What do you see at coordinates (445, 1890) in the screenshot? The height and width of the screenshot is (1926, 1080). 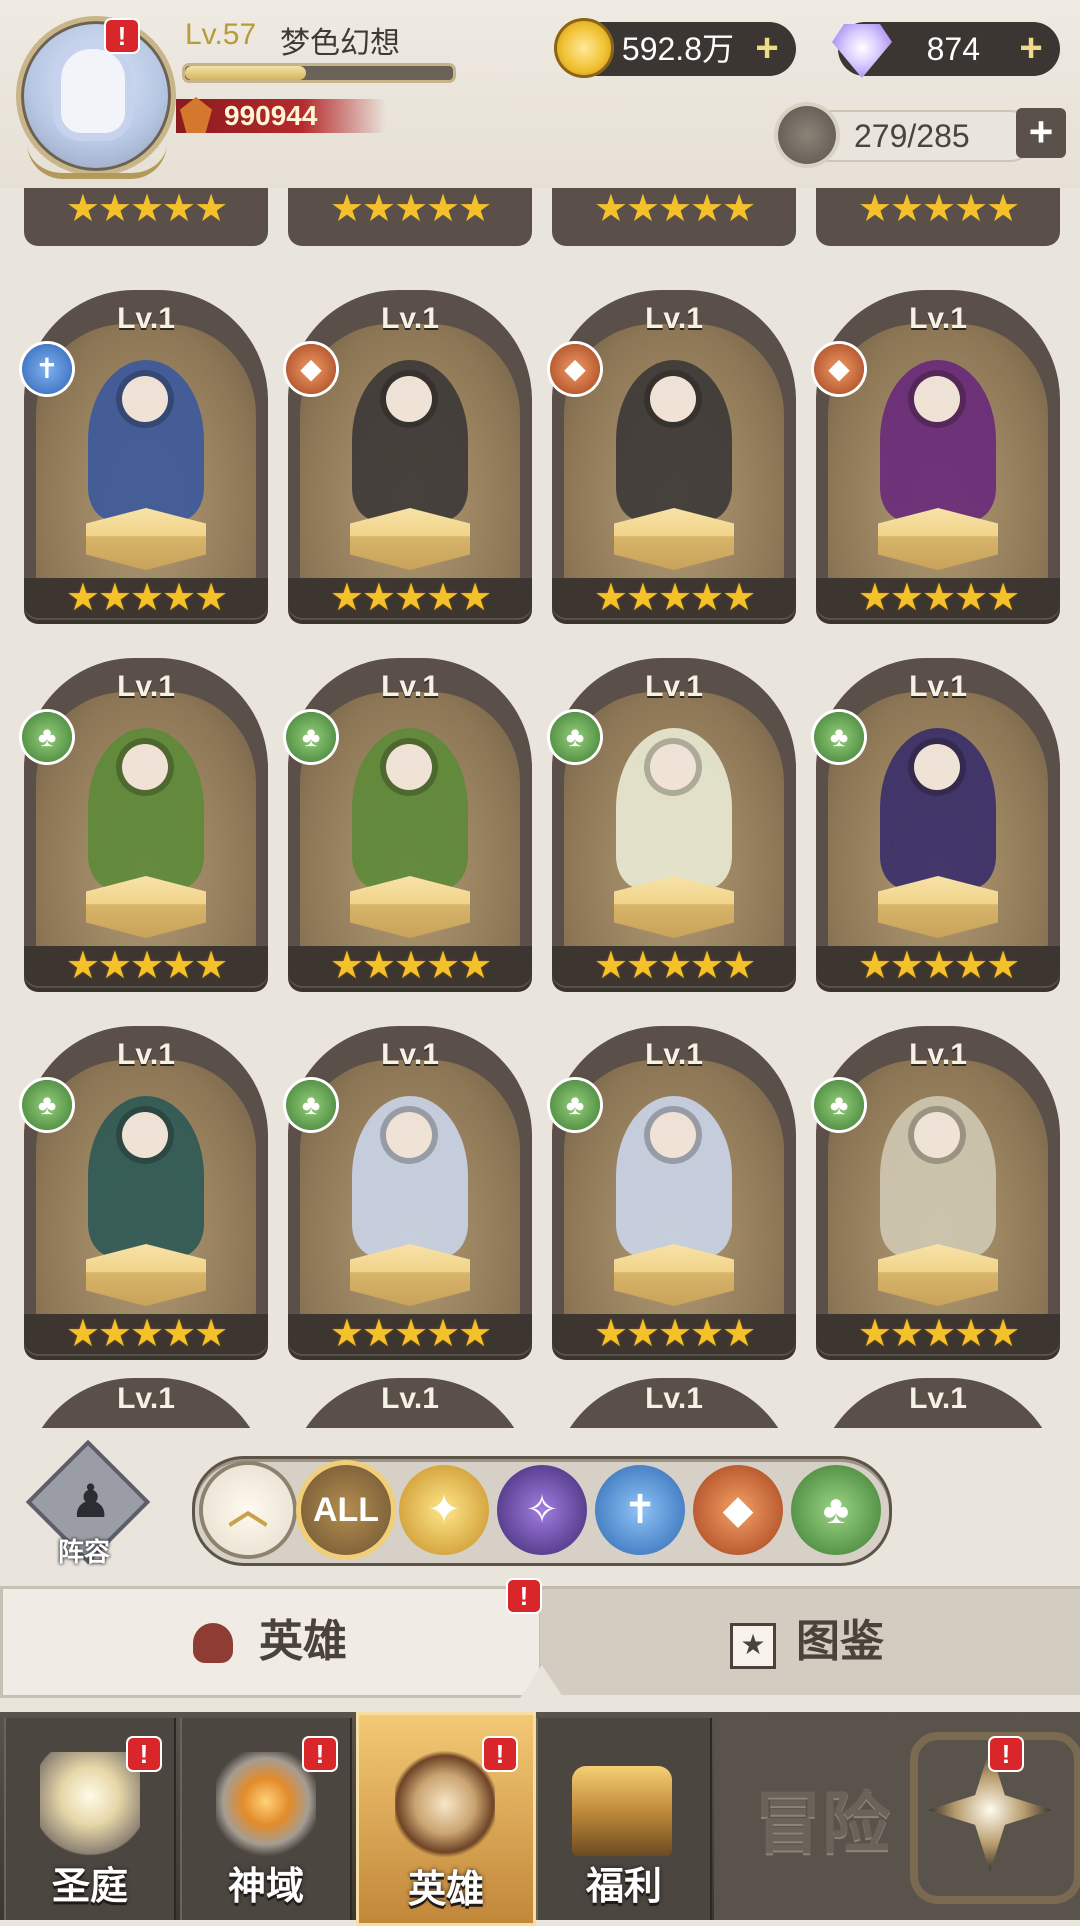 I see `nav-heroes-label: 英雄` at bounding box center [445, 1890].